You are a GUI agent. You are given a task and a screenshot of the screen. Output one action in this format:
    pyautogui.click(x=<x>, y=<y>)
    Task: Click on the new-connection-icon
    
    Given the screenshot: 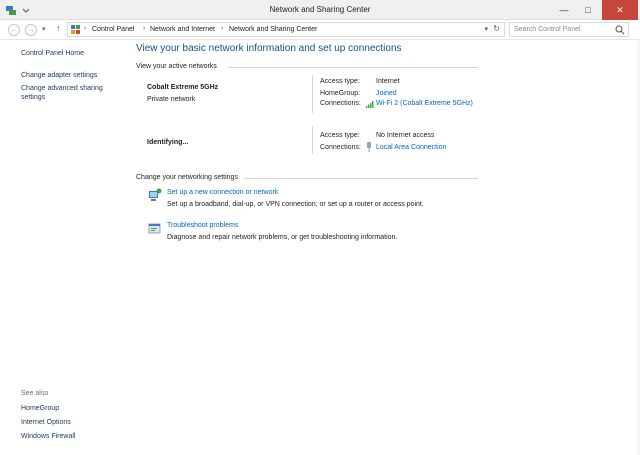 What is the action you would take?
    pyautogui.click(x=155, y=194)
    